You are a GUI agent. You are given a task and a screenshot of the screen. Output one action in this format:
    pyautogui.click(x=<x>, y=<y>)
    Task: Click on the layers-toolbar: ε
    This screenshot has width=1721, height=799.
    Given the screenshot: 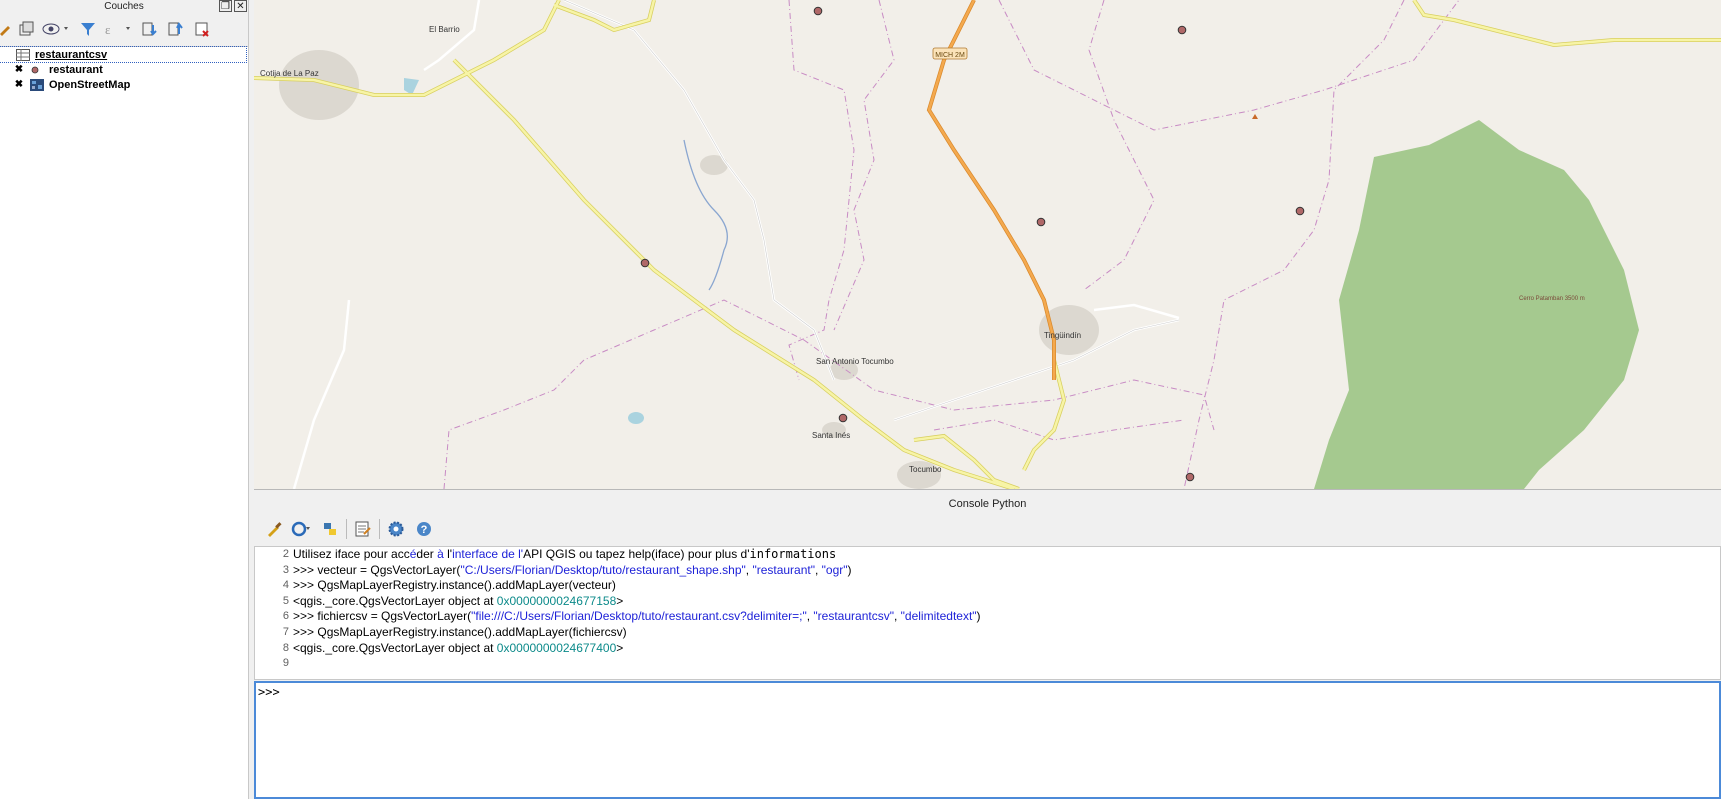 What is the action you would take?
    pyautogui.click(x=124, y=29)
    